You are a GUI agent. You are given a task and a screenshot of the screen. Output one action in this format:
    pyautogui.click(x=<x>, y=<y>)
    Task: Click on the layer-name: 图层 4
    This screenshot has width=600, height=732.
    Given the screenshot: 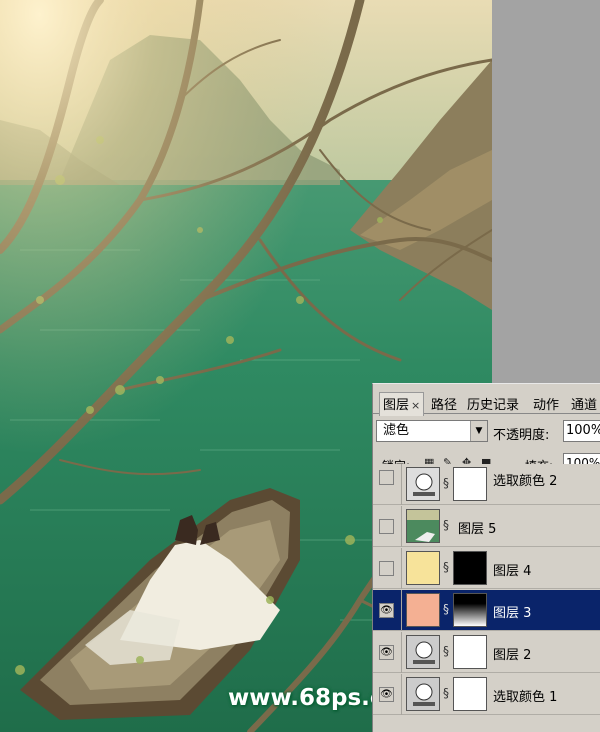 What is the action you would take?
    pyautogui.click(x=512, y=571)
    